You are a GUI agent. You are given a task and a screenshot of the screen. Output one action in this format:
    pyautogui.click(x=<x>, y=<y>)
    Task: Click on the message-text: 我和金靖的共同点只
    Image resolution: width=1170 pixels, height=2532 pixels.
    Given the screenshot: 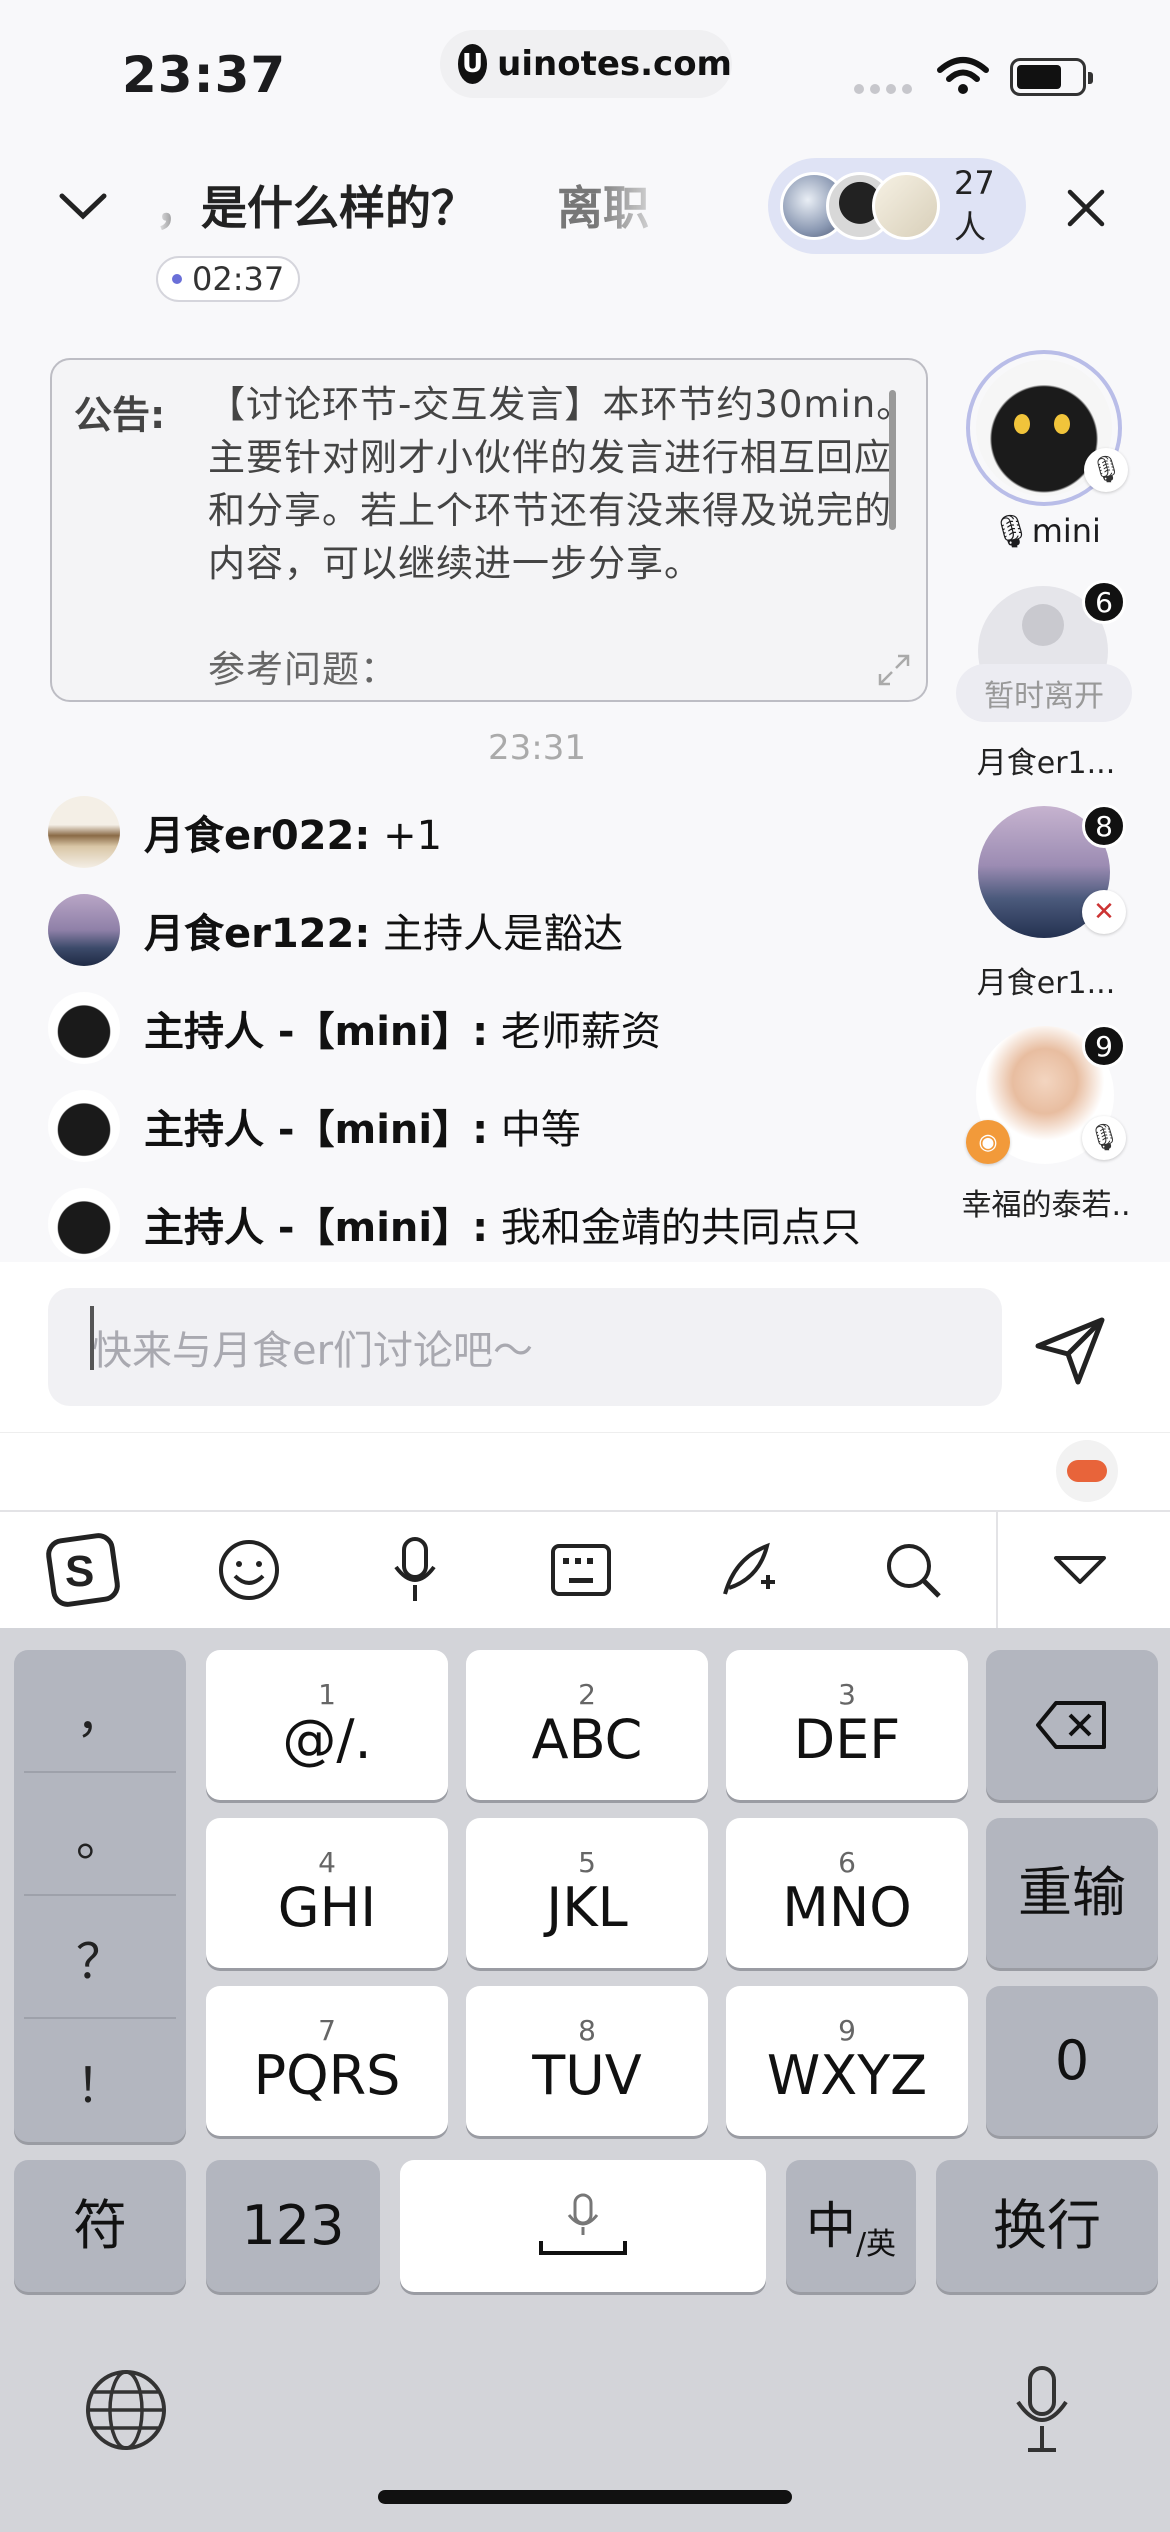 What is the action you would take?
    pyautogui.click(x=674, y=1228)
    